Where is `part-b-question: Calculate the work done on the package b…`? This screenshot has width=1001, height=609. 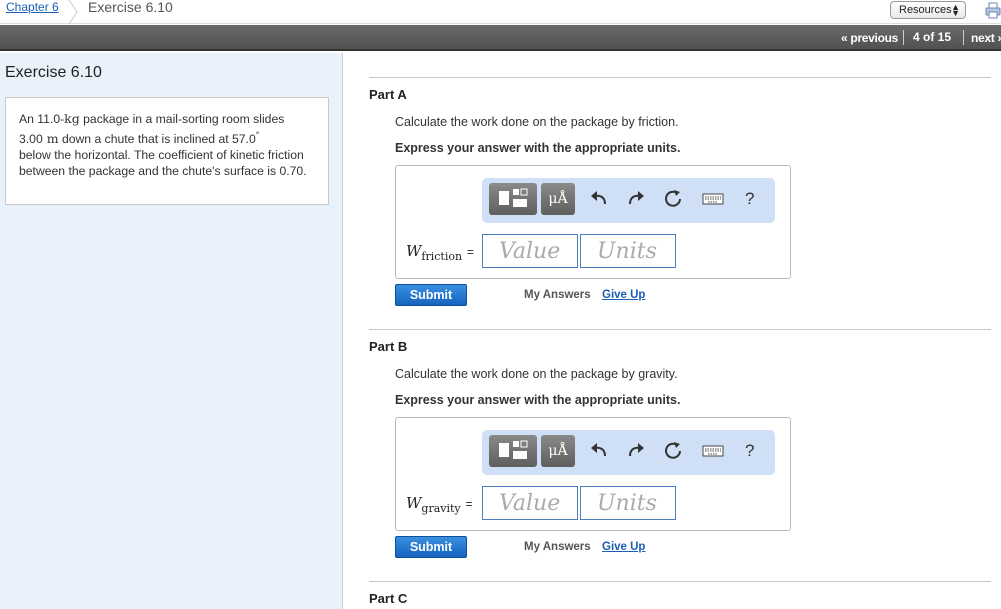 part-b-question: Calculate the work done on the package b… is located at coordinates (536, 374).